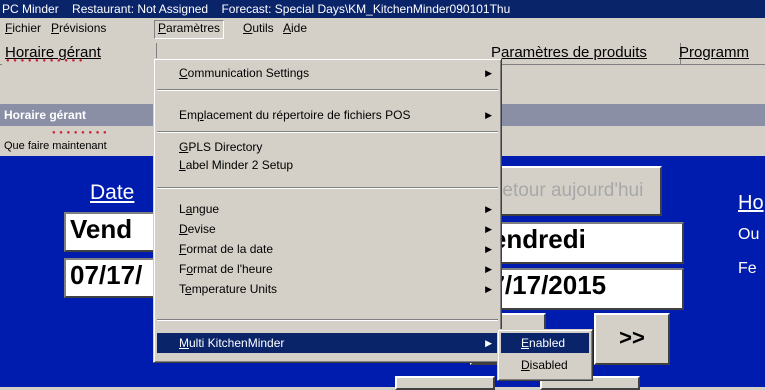 The height and width of the screenshot is (390, 765). I want to click on decorative-dots-2: ● ● ● ● ● ● ● ●, so click(80, 133).